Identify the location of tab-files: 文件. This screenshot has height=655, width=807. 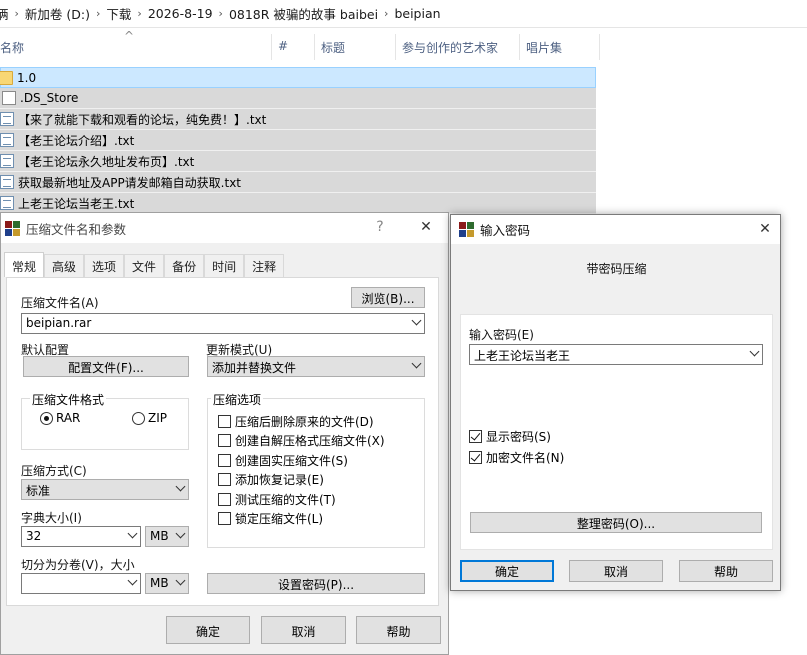
(144, 265).